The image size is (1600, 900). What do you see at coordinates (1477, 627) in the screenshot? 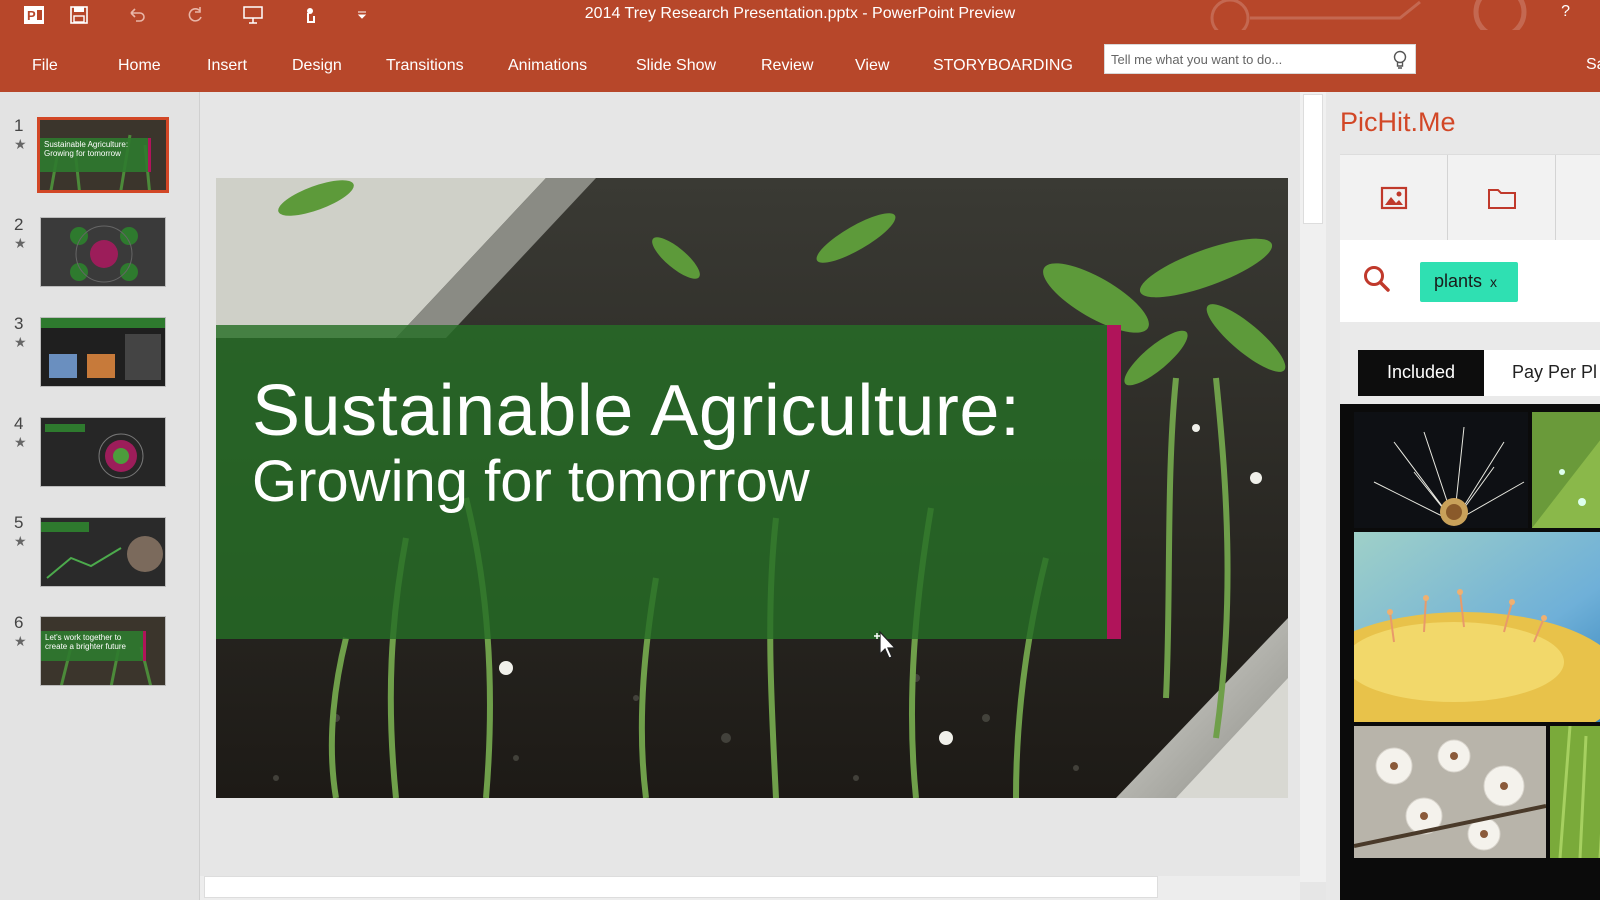
I see `gallery-image-moss` at bounding box center [1477, 627].